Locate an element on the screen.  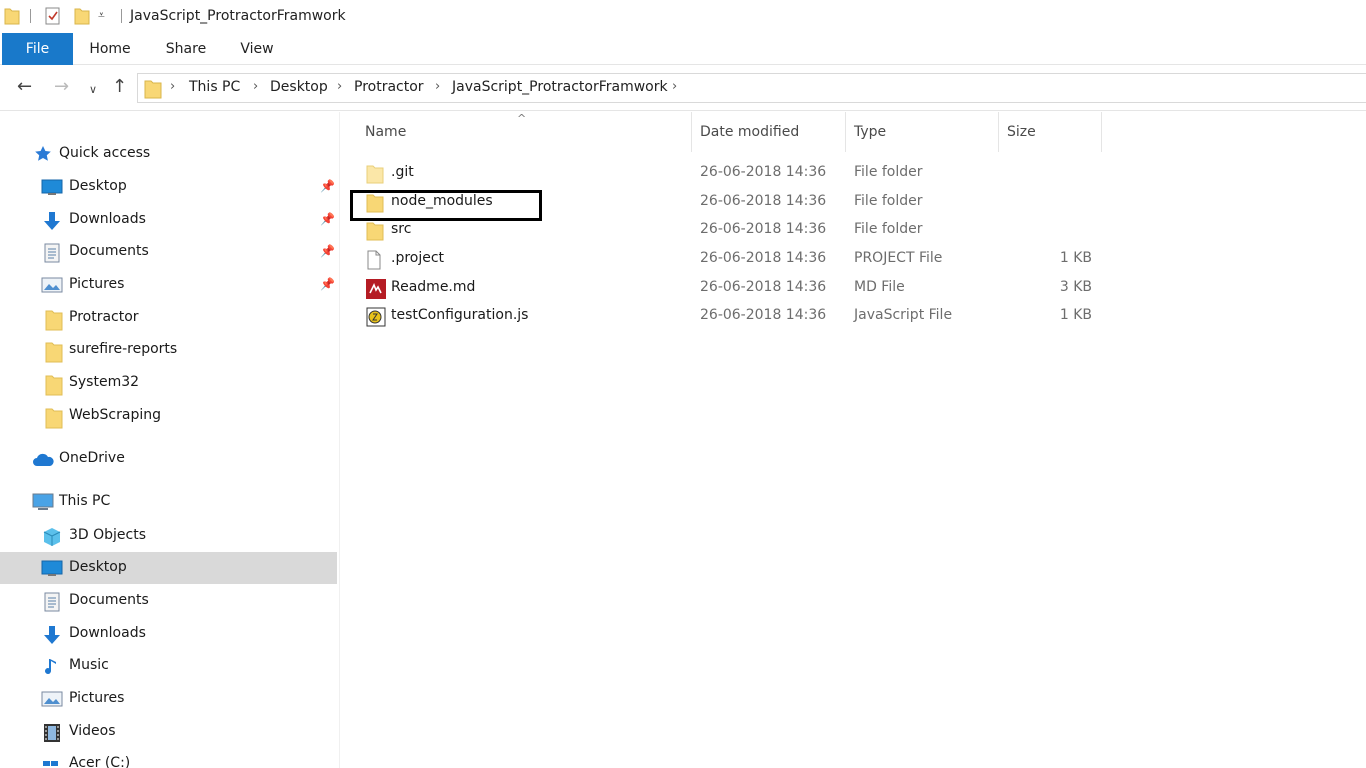
new-folder-icon is located at coordinates (82, 18).